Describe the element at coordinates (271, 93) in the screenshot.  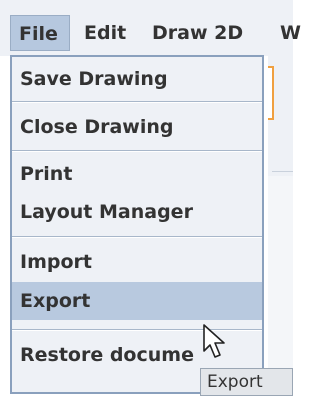
I see `focused-field-edge` at that location.